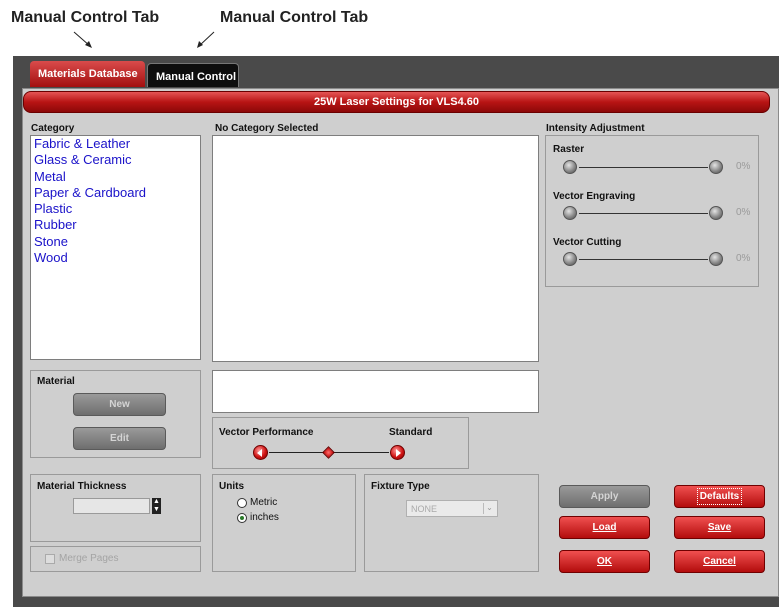  I want to click on category-label: Category, so click(53, 128).